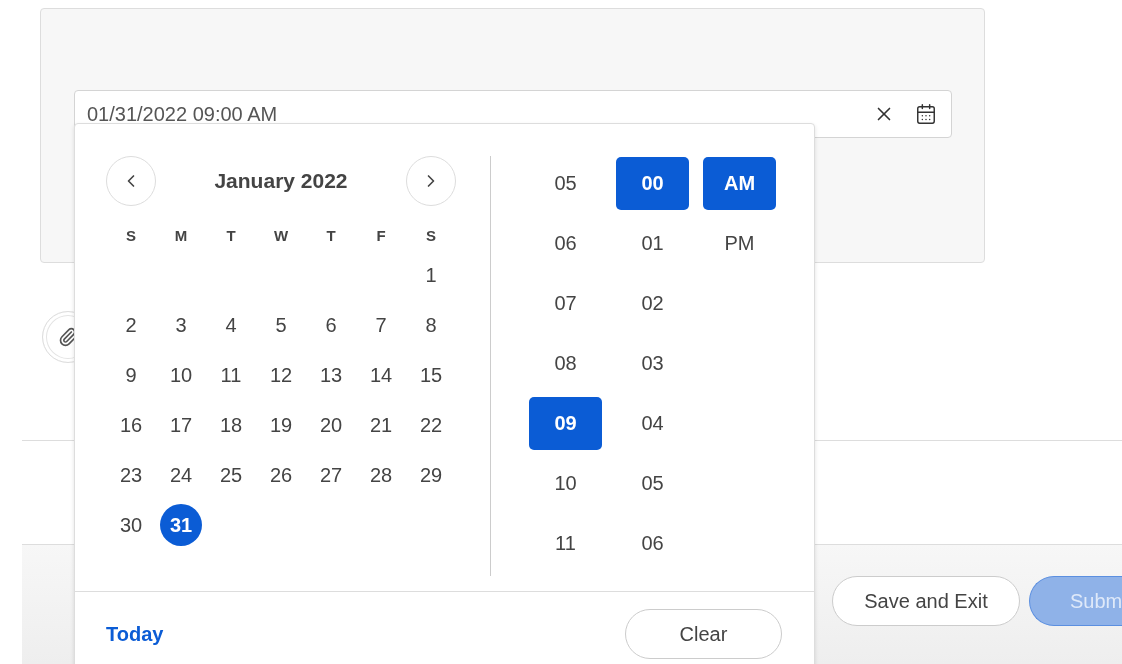 This screenshot has width=1122, height=664. Describe the element at coordinates (565, 183) in the screenshot. I see `hour-option: 05` at that location.